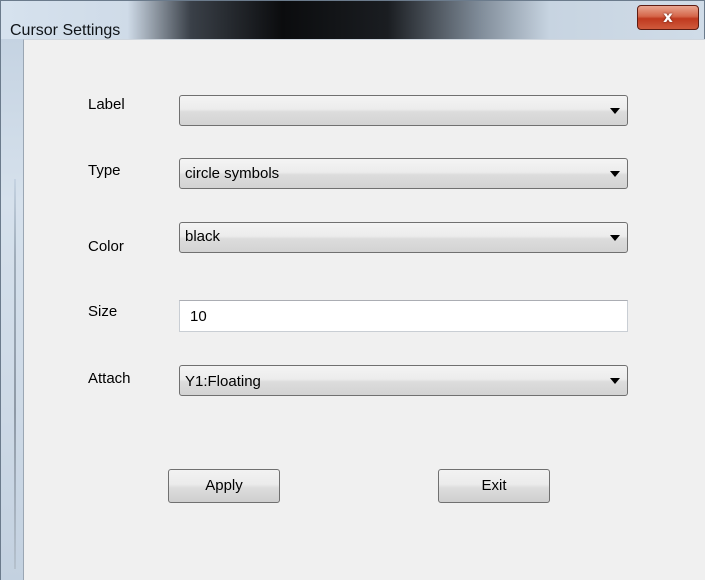  I want to click on color-dropdown: black, so click(403, 237).